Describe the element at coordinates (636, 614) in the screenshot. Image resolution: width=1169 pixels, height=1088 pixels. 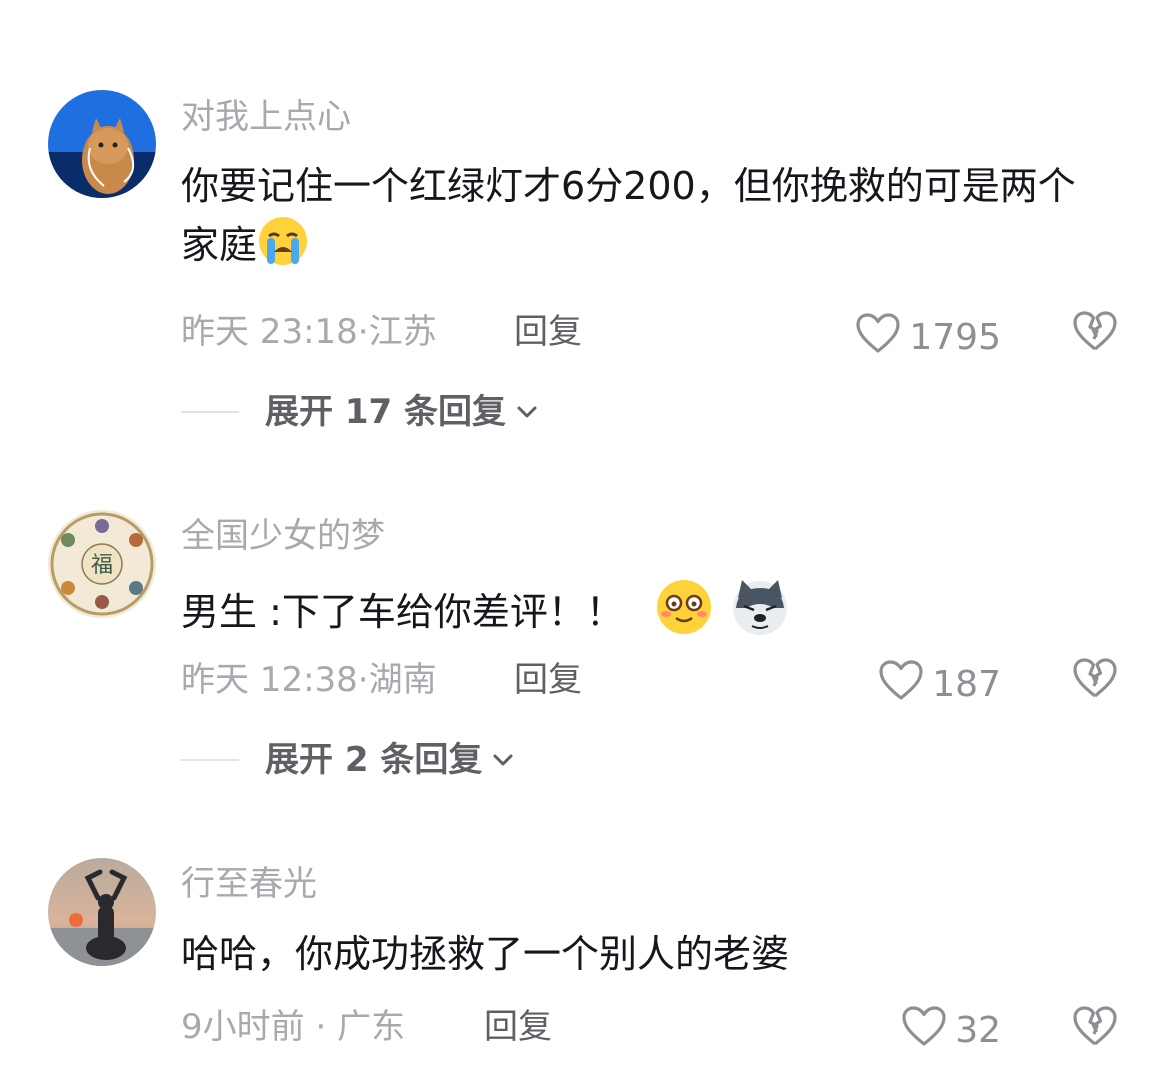
I see `comment-text: 男生 :下了车给你差评！！` at that location.